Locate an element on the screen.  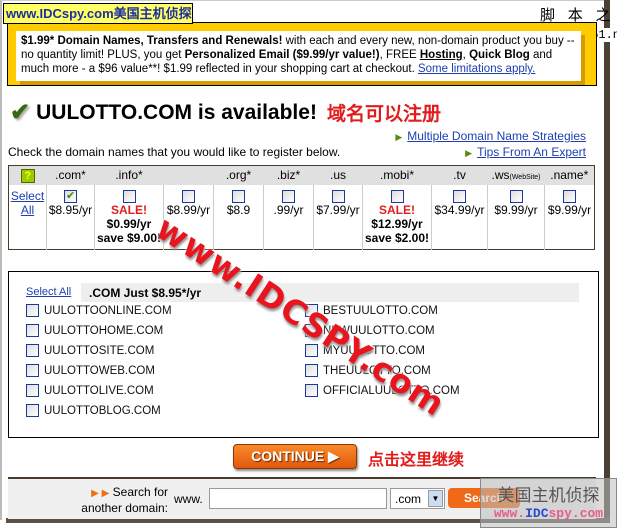
tld-cell: $7.99/yr is located at coordinates (338, 217).